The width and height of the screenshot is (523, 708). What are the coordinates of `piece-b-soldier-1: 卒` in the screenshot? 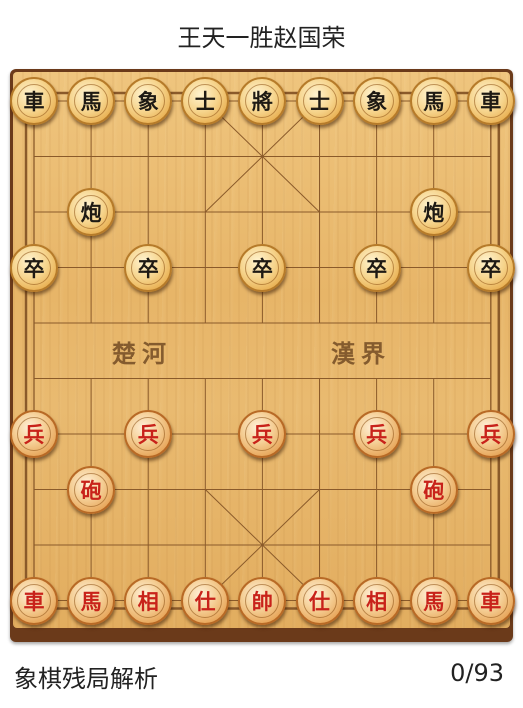 It's located at (34, 267).